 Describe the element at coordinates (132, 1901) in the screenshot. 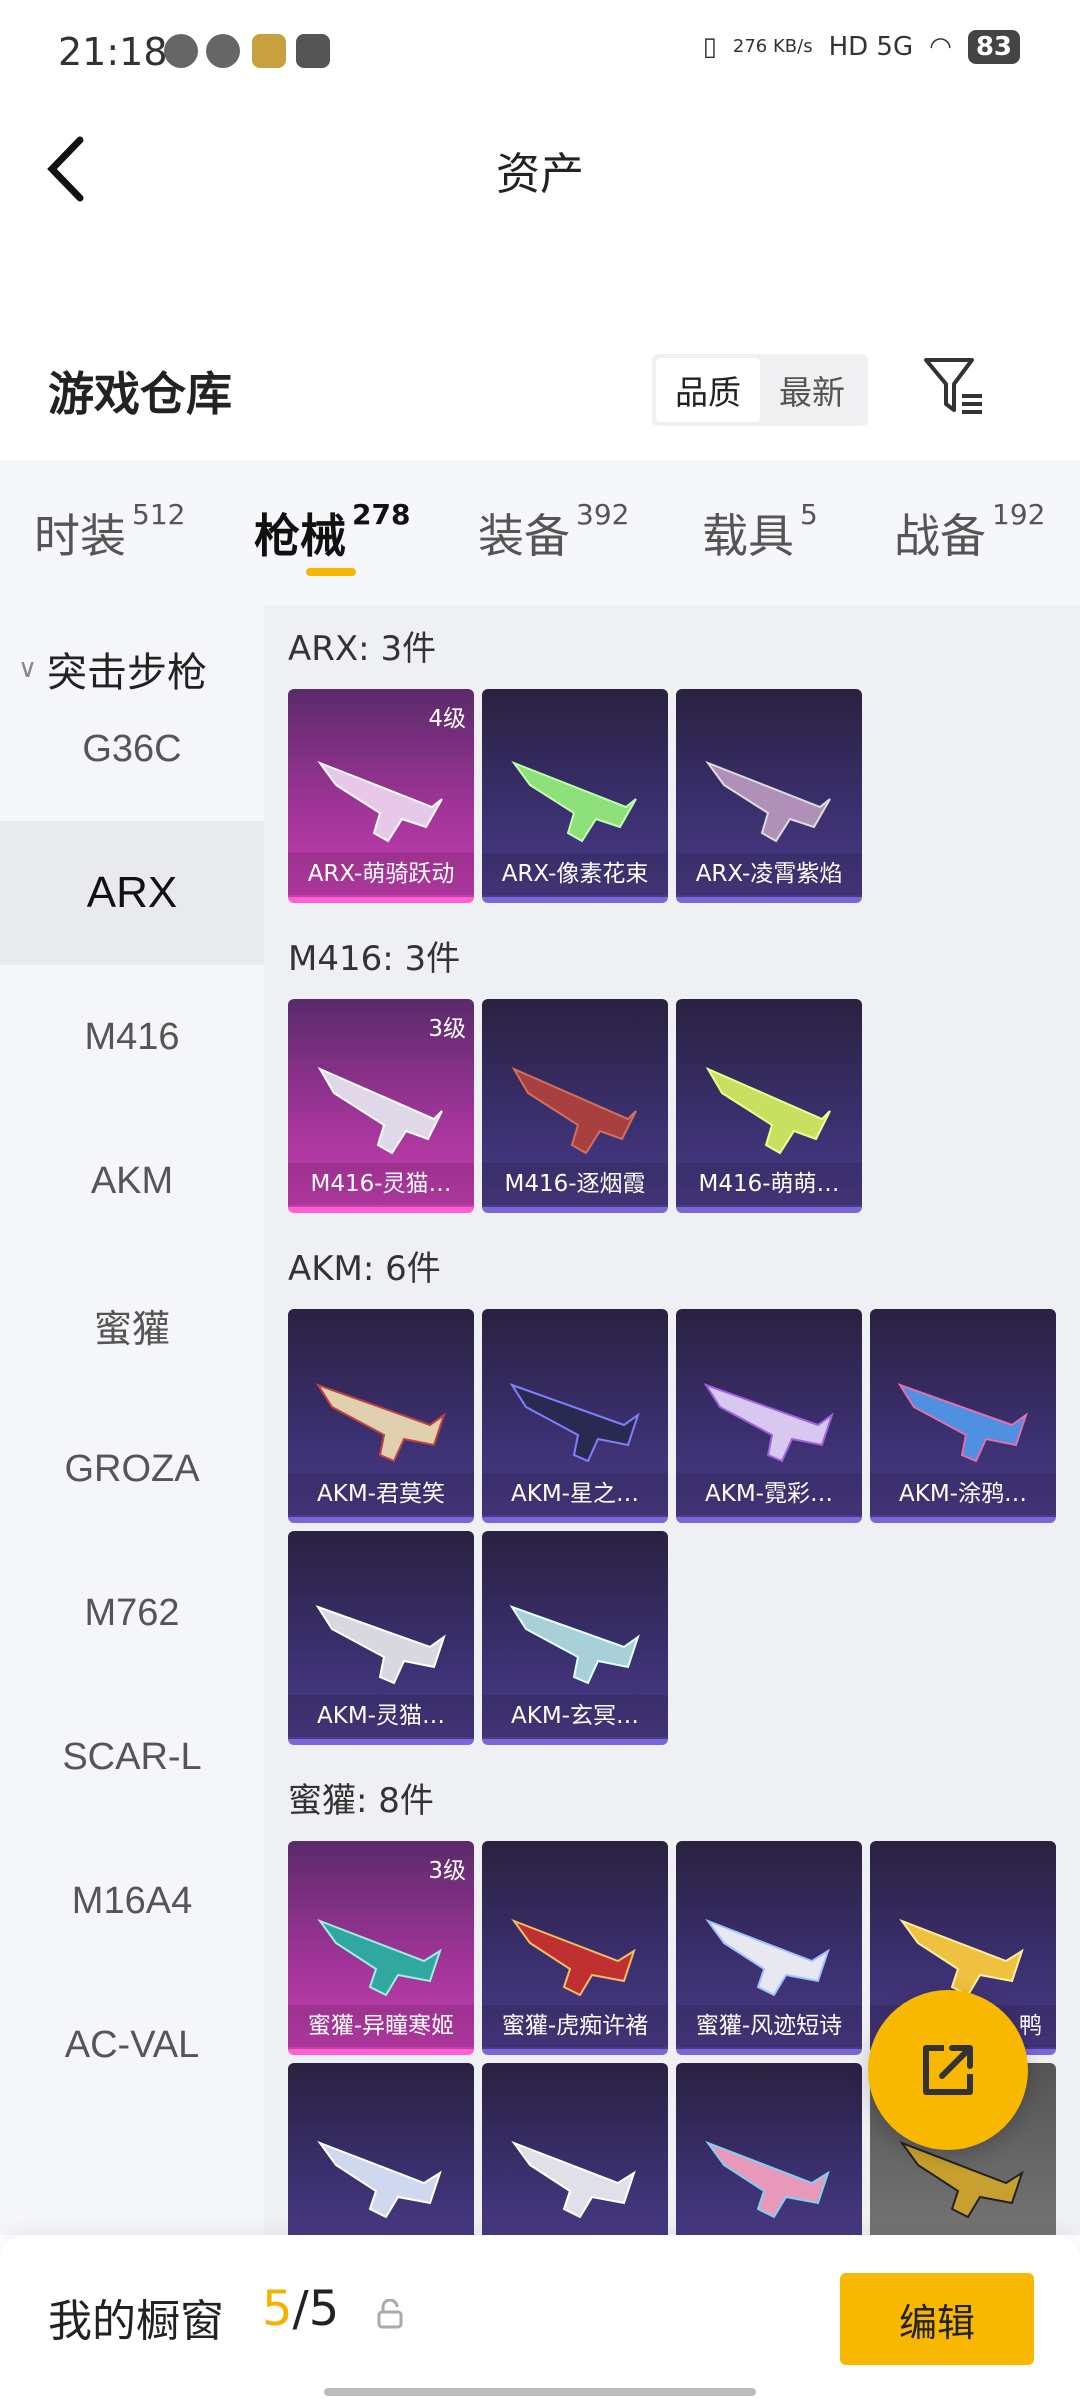

I see `sidebar-item-m16a4: M16A4` at that location.